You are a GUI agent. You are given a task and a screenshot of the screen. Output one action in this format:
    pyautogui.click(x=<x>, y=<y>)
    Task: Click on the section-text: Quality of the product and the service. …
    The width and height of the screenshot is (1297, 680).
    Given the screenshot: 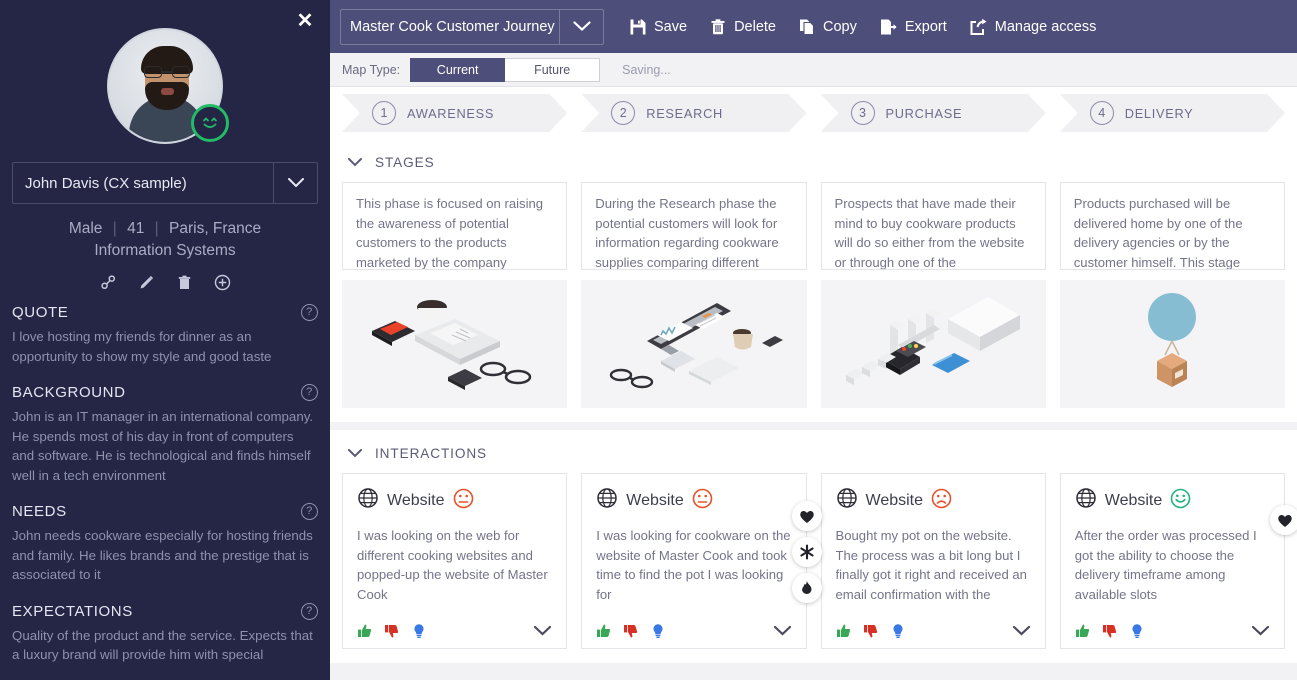 What is the action you would take?
    pyautogui.click(x=162, y=645)
    